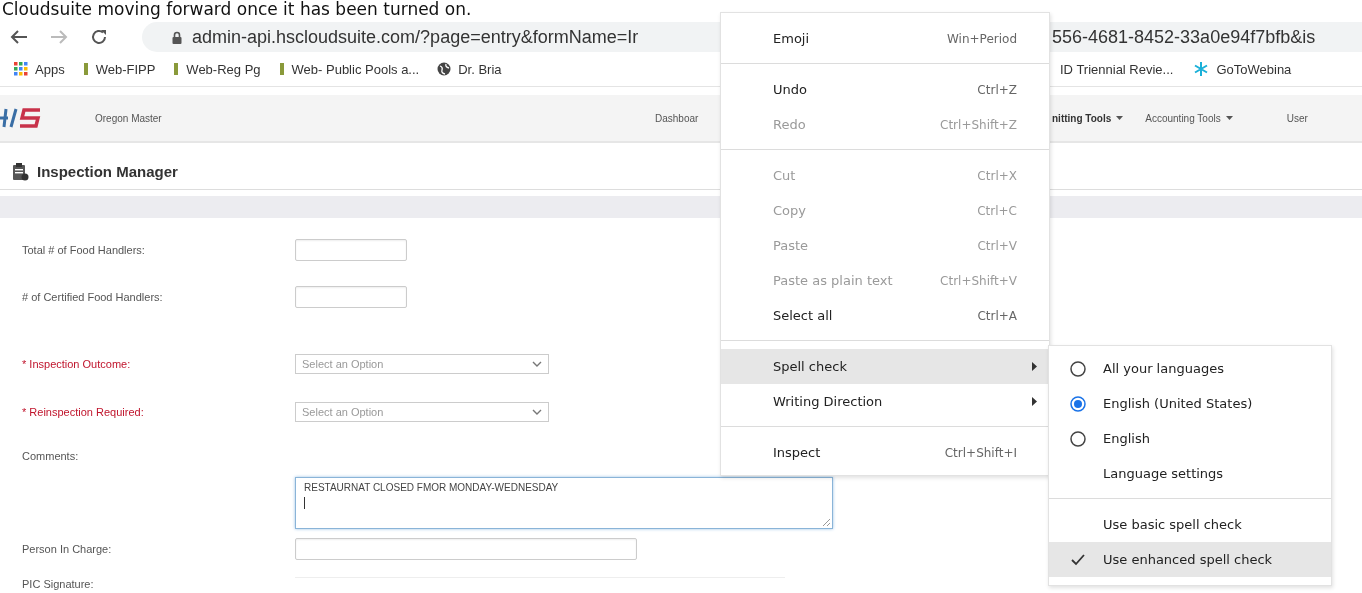 The height and width of the screenshot is (593, 1362). What do you see at coordinates (1189, 118) in the screenshot?
I see `nav-menu-item: Accounting Tools` at bounding box center [1189, 118].